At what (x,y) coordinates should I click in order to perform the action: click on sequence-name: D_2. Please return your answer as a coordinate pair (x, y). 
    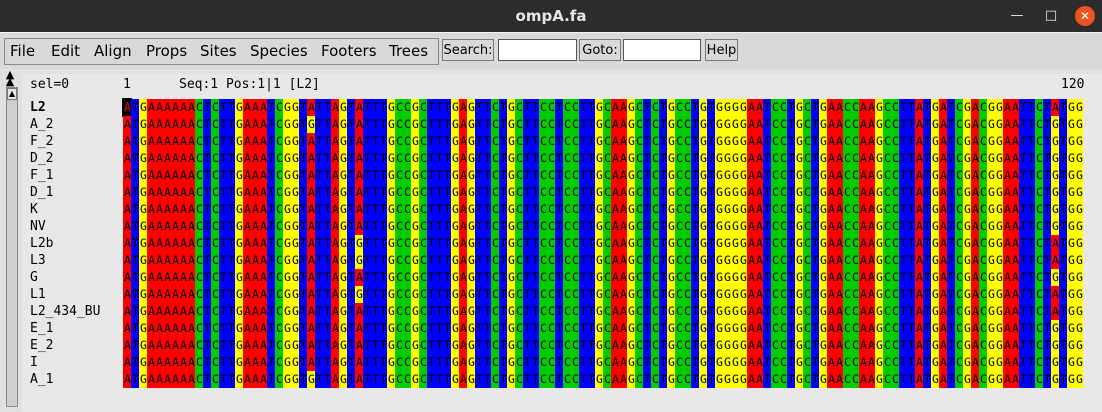
    Looking at the image, I should click on (65, 158).